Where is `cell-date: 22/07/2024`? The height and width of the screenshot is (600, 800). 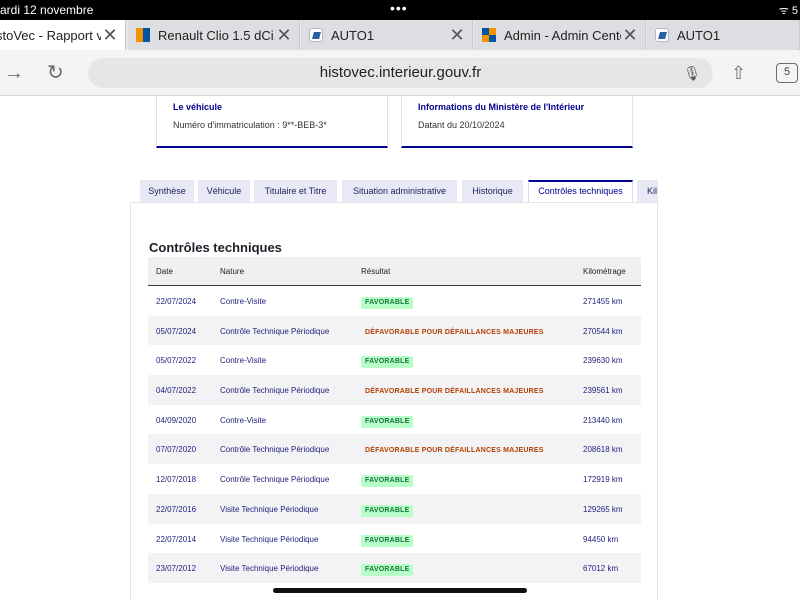 cell-date: 22/07/2024 is located at coordinates (176, 301).